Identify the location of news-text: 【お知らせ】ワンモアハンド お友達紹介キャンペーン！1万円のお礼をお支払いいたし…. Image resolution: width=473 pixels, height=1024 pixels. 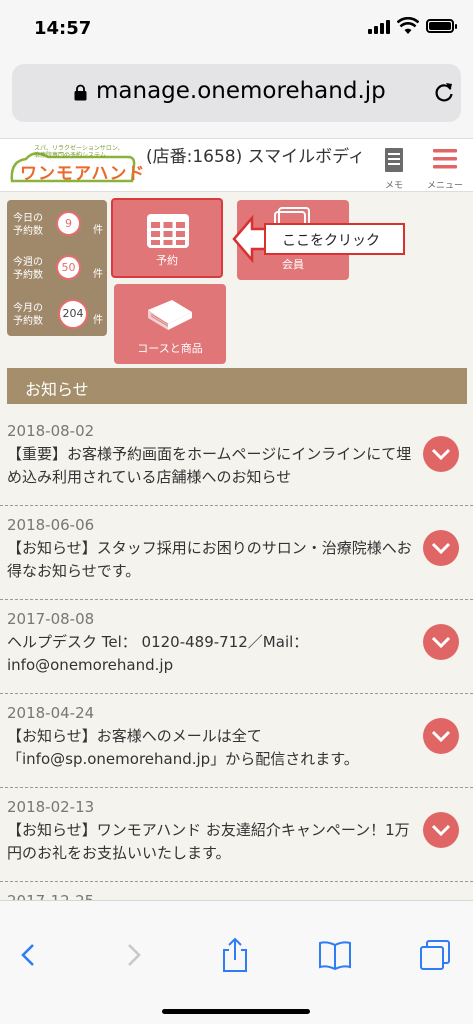
(208, 841).